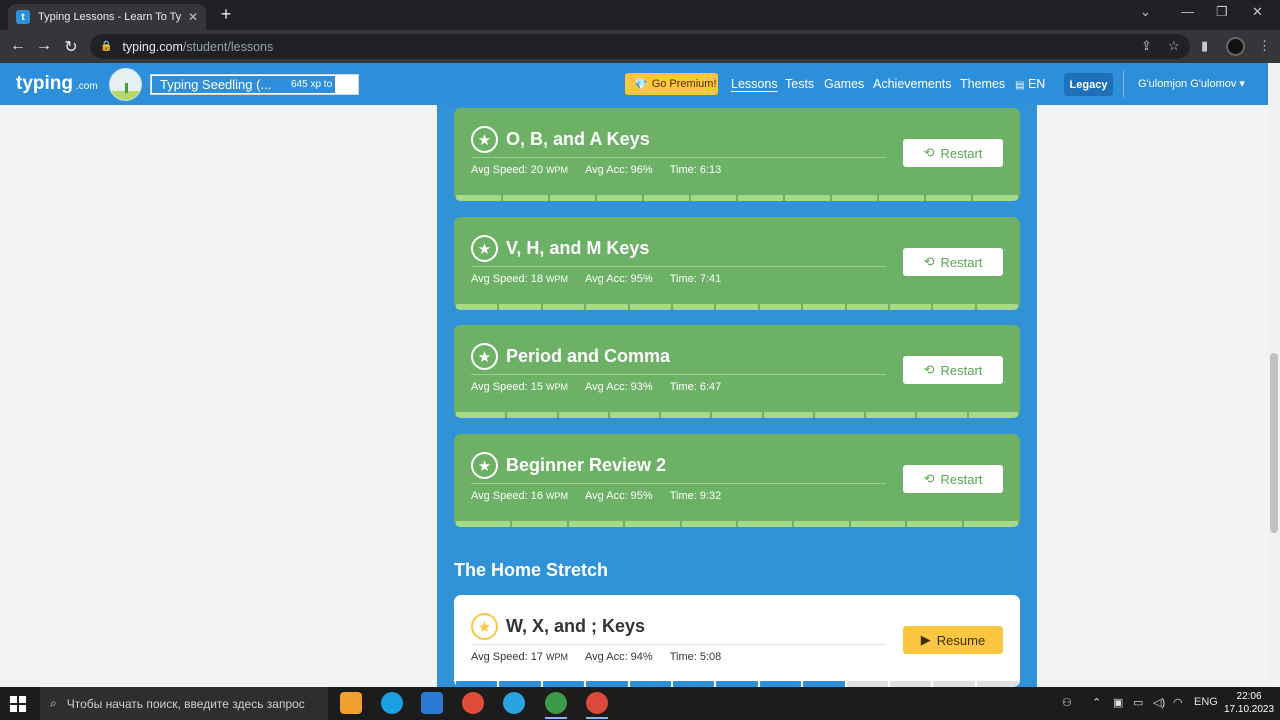  Describe the element at coordinates (1235, 46) in the screenshot. I see `profile-avatar` at that location.